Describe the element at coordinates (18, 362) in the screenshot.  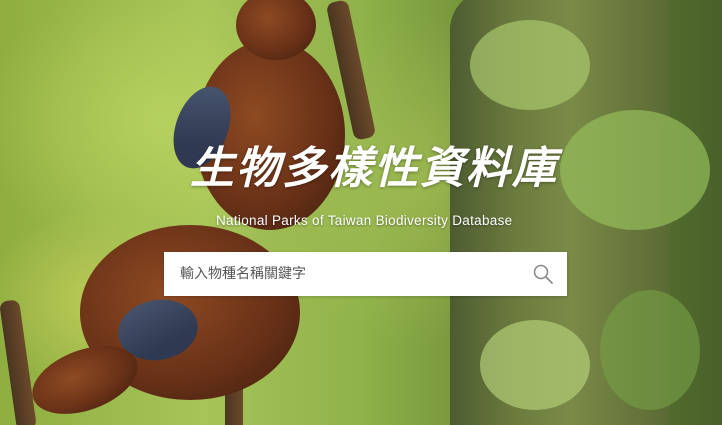
I see `branch-image` at that location.